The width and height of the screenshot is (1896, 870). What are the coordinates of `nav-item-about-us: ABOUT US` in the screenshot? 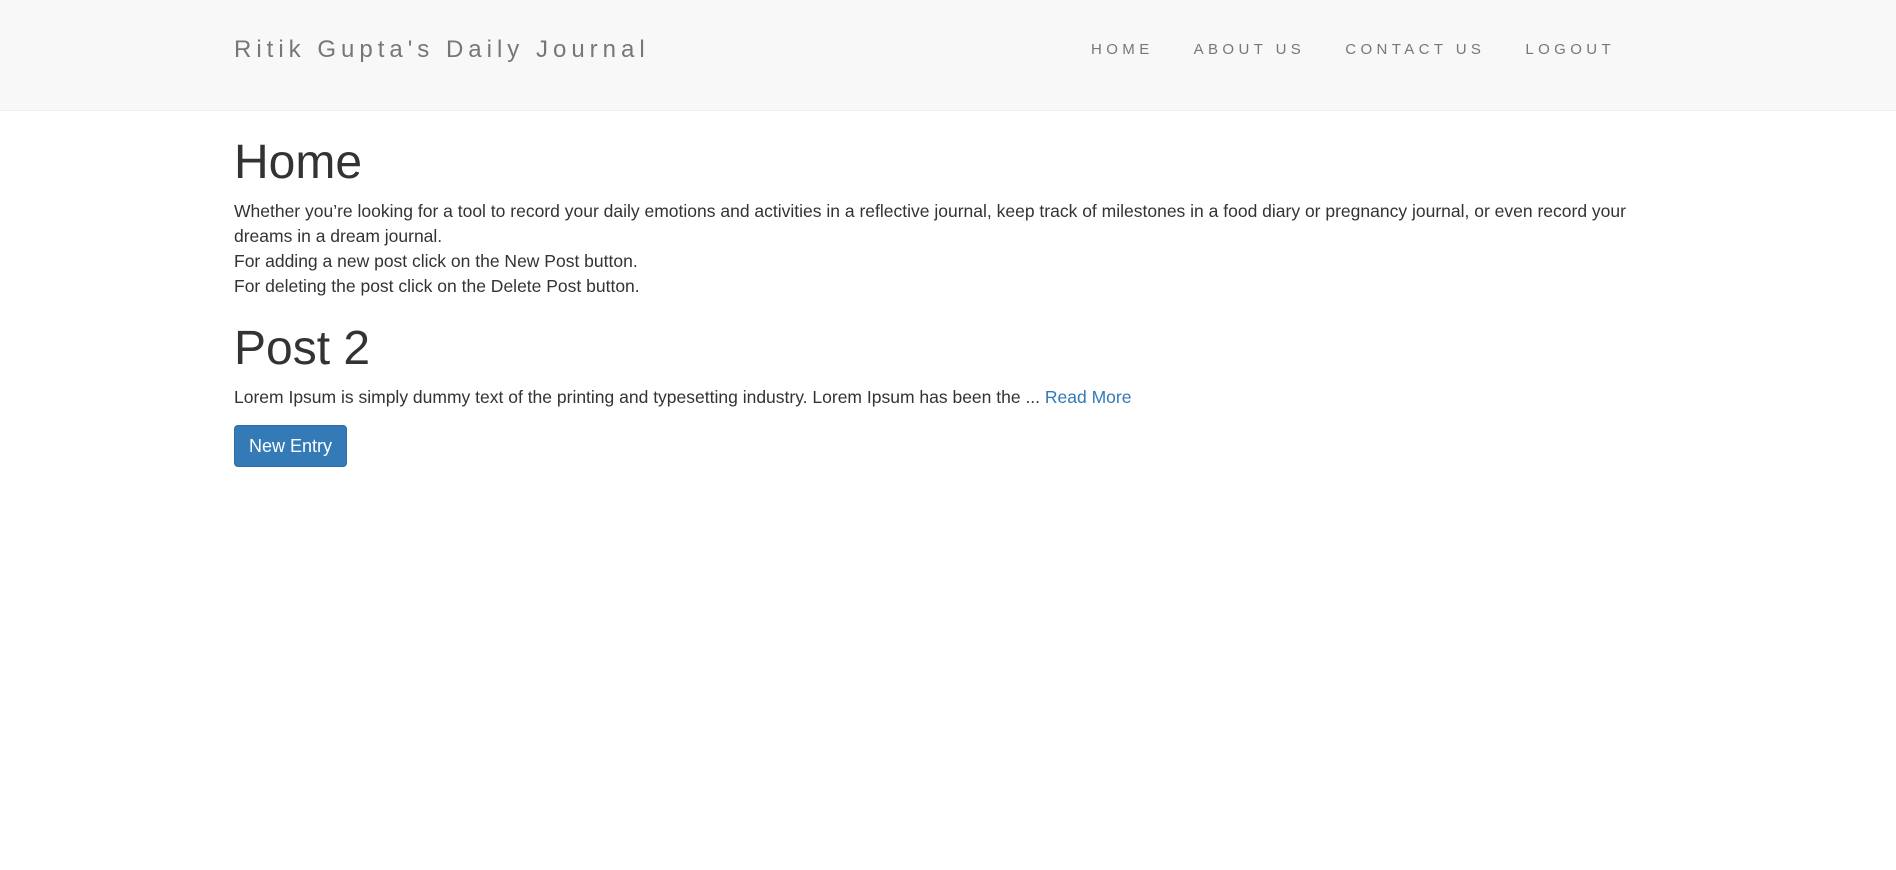 It's located at (1250, 50).